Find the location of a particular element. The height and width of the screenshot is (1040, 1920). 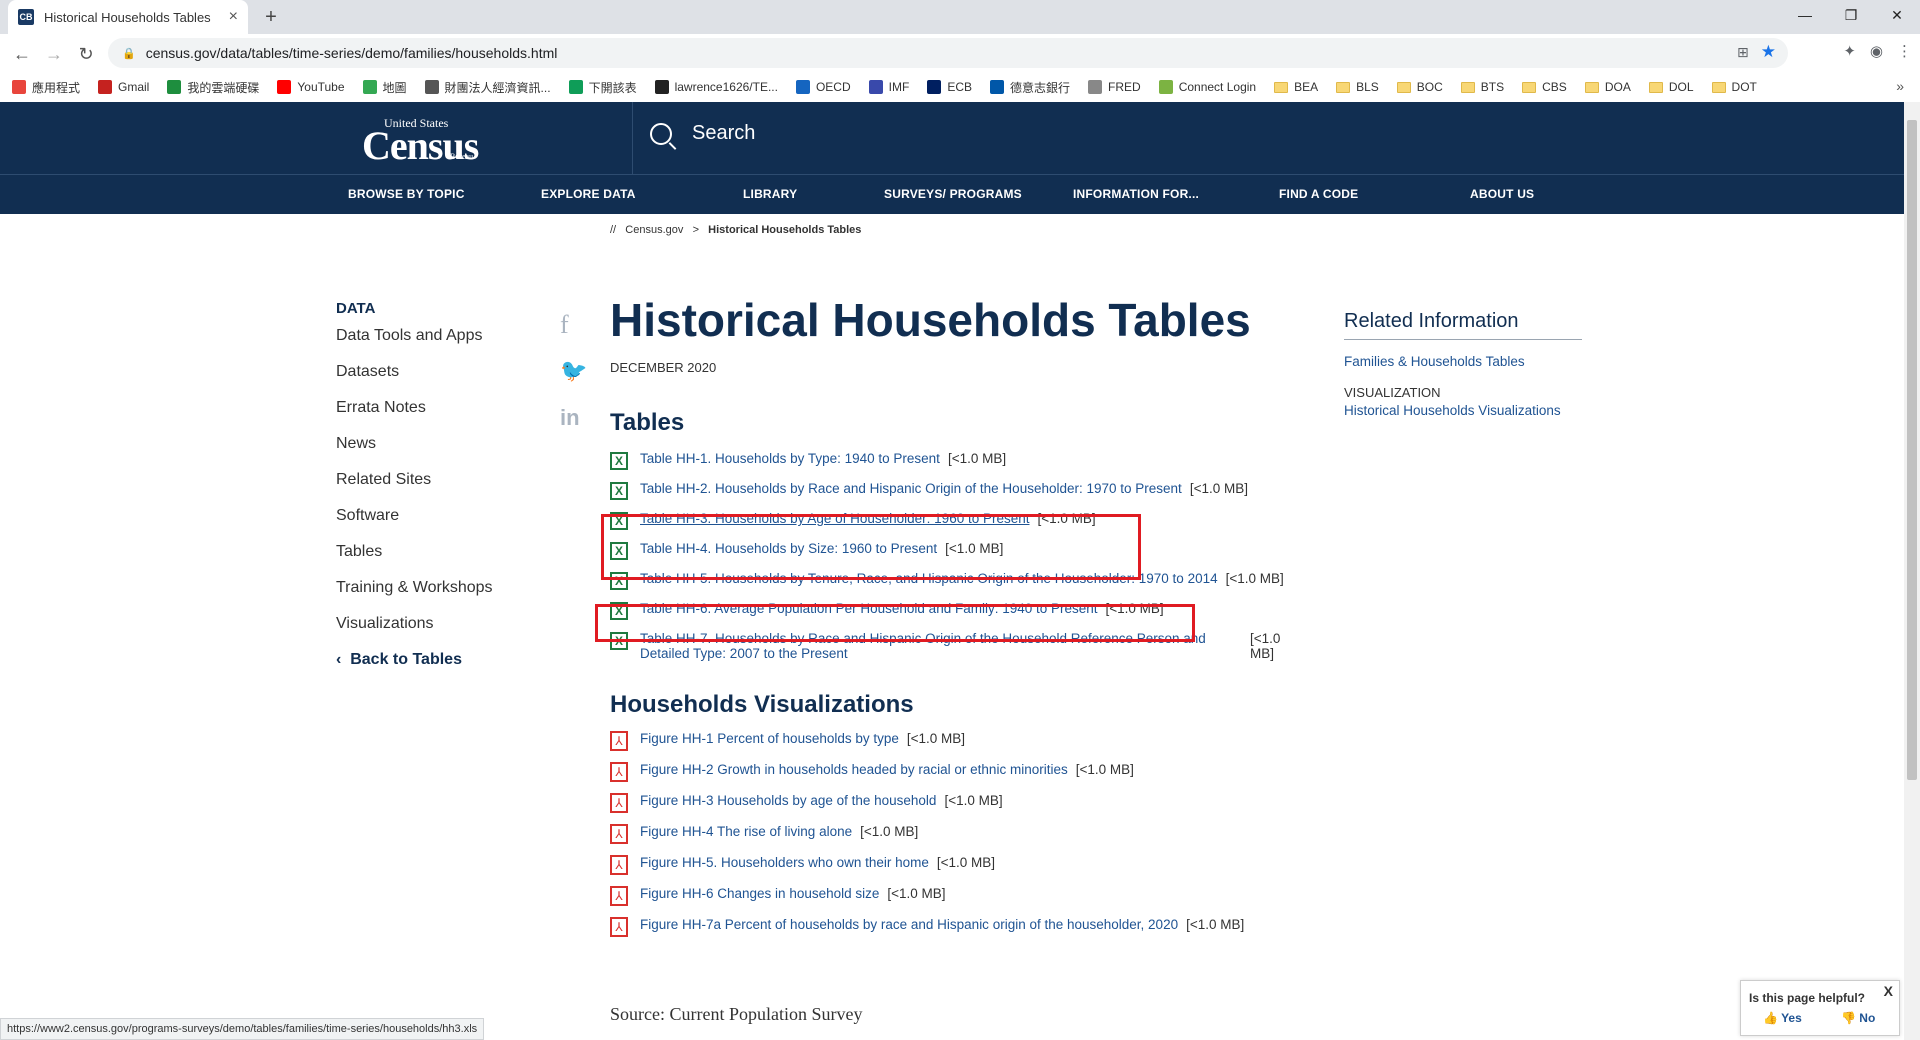

bookmark-label: YouTube is located at coordinates (321, 87).